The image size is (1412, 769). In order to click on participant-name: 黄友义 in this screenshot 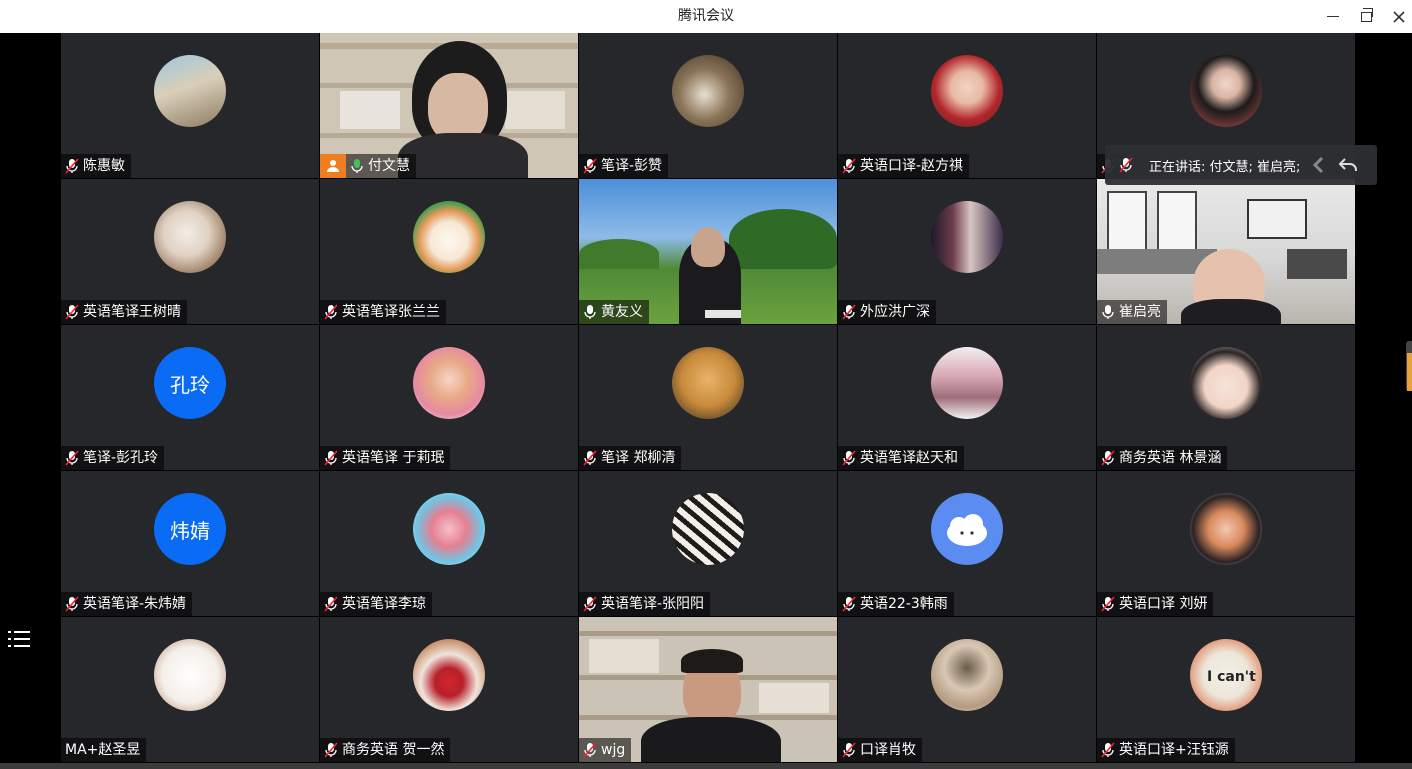, I will do `click(622, 312)`.